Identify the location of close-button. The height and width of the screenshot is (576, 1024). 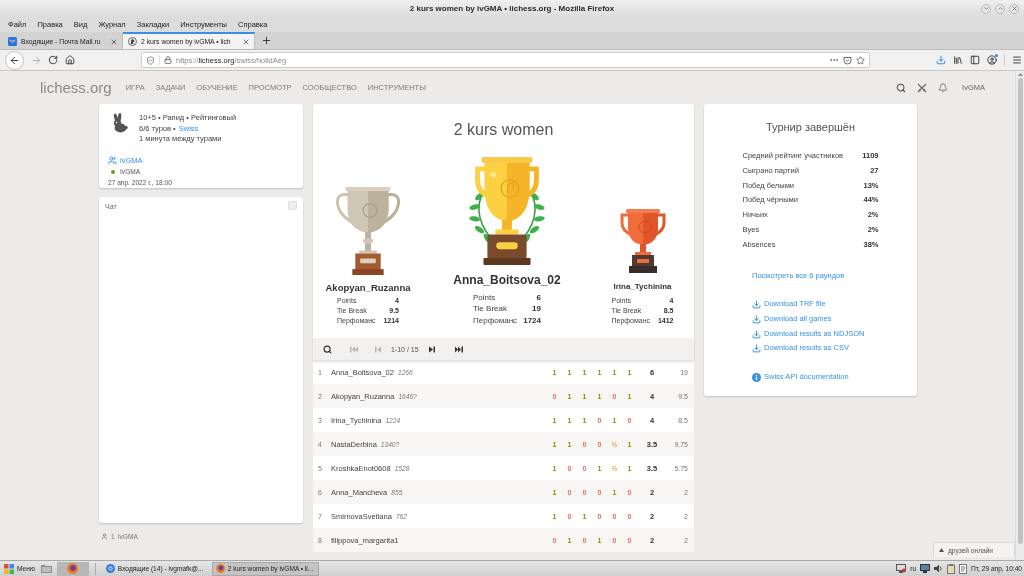
(1014, 8).